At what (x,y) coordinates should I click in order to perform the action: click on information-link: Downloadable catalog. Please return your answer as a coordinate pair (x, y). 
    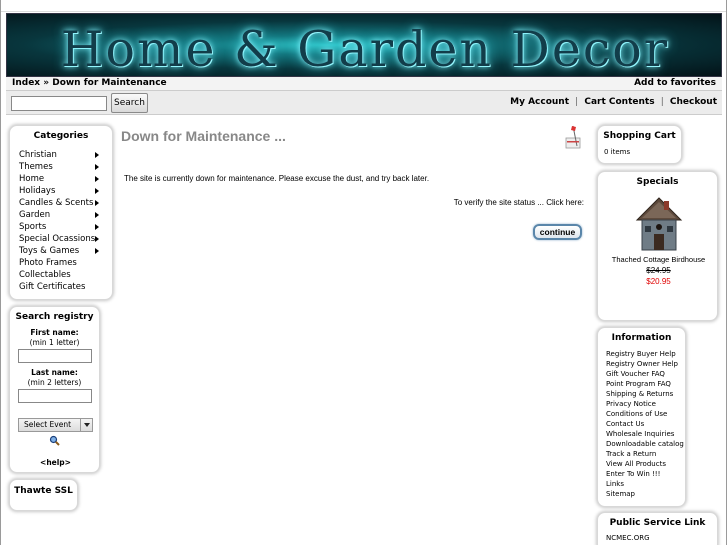
    Looking at the image, I should click on (645, 444).